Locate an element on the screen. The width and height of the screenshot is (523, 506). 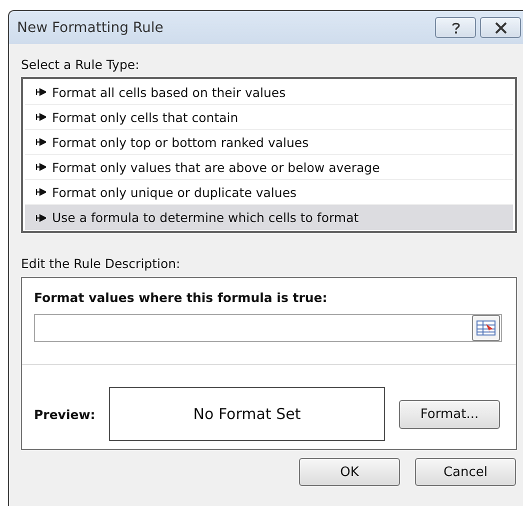
rule-type-item: Format only values that are above or below average is located at coordinates (269, 167).